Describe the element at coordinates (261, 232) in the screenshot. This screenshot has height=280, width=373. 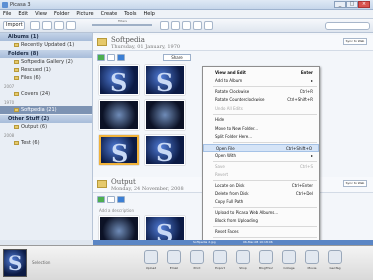
I see `menu-item-reset-faces: Reset Faces` at that location.